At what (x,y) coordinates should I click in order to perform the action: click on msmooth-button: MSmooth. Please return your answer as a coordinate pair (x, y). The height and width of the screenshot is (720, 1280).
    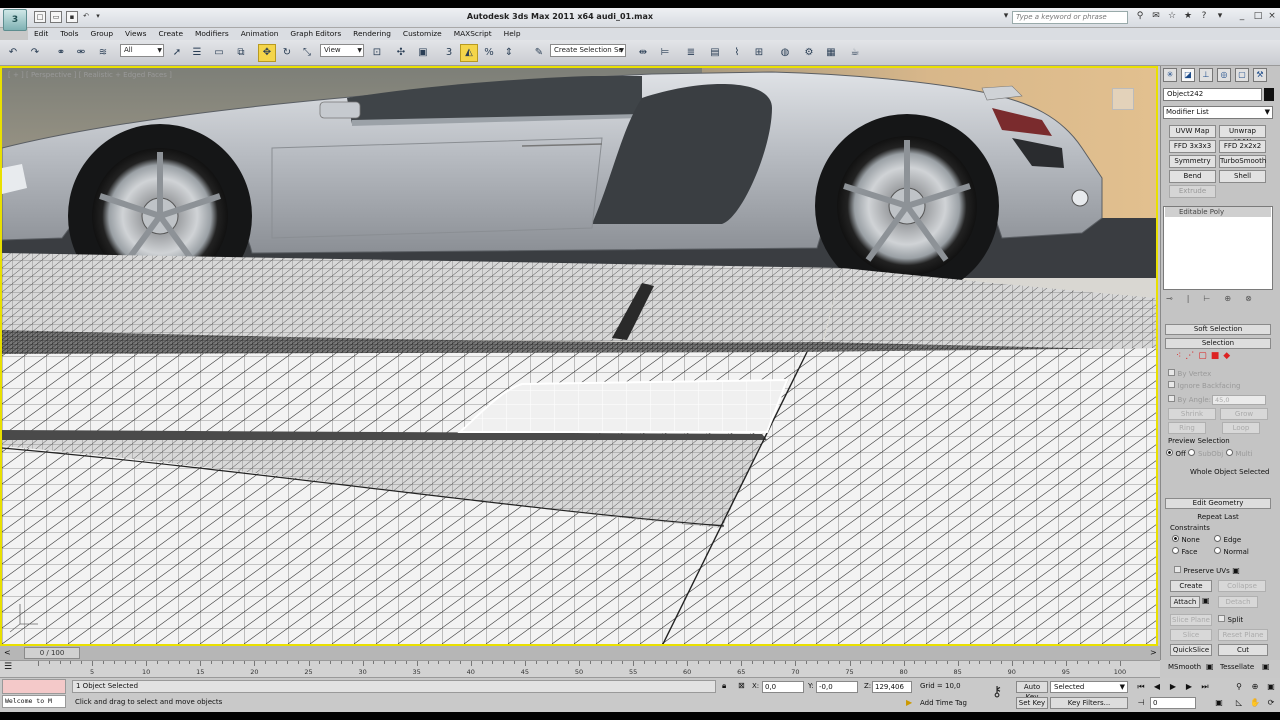
    Looking at the image, I should click on (1184, 667).